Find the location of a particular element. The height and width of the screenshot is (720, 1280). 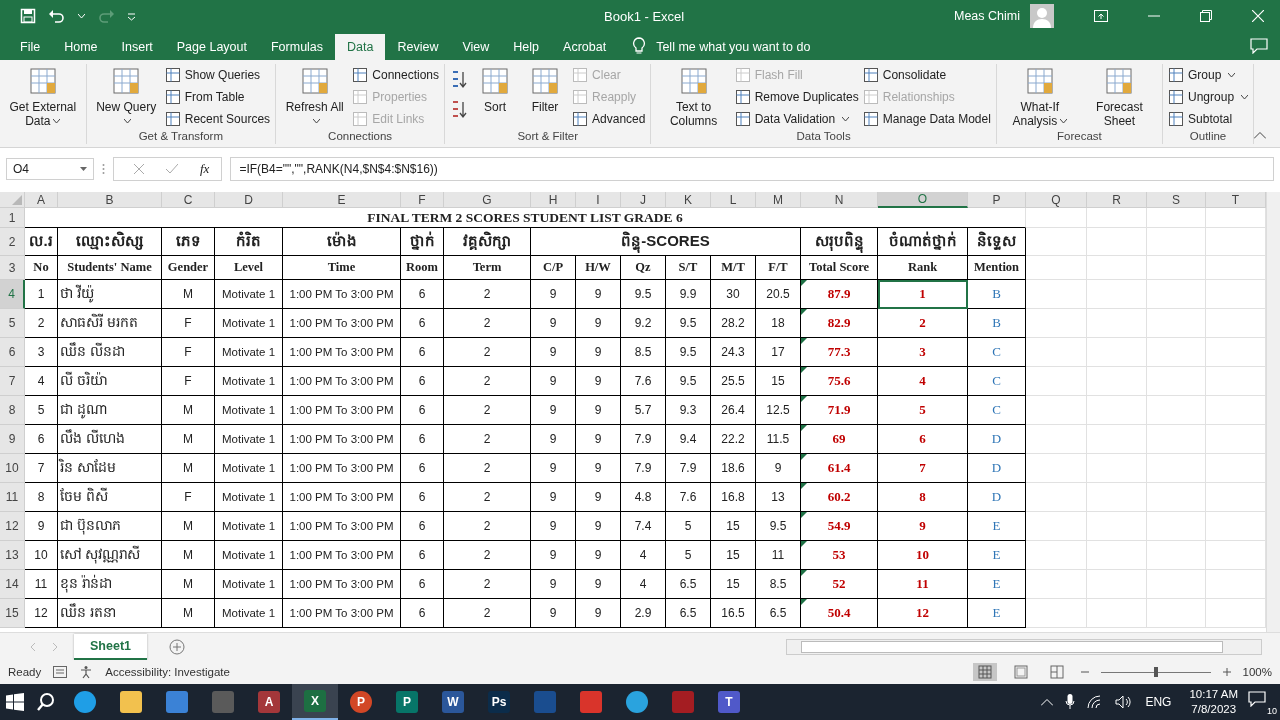

table-cell: 2 is located at coordinates (923, 323).